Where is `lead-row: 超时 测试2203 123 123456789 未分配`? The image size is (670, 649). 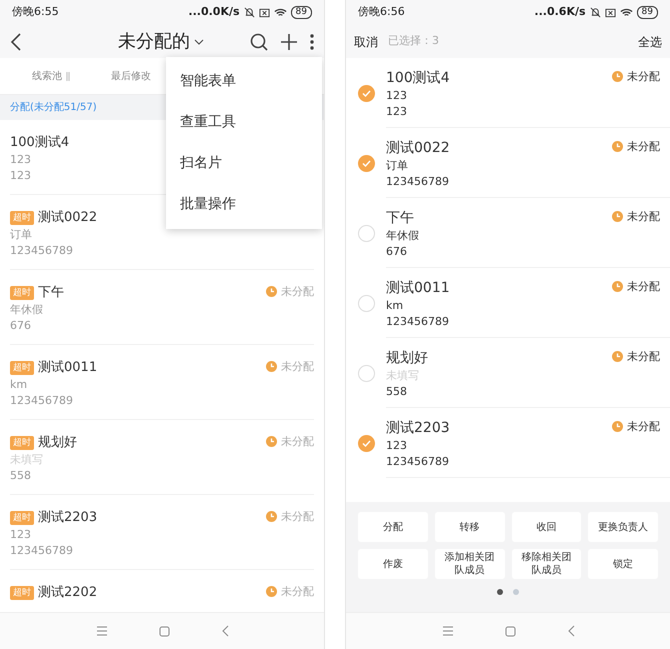 lead-row: 超时 测试2203 123 123456789 未分配 is located at coordinates (162, 532).